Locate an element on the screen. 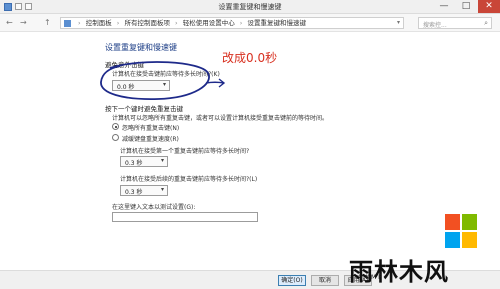  annotation-circle is located at coordinates (163, 80).